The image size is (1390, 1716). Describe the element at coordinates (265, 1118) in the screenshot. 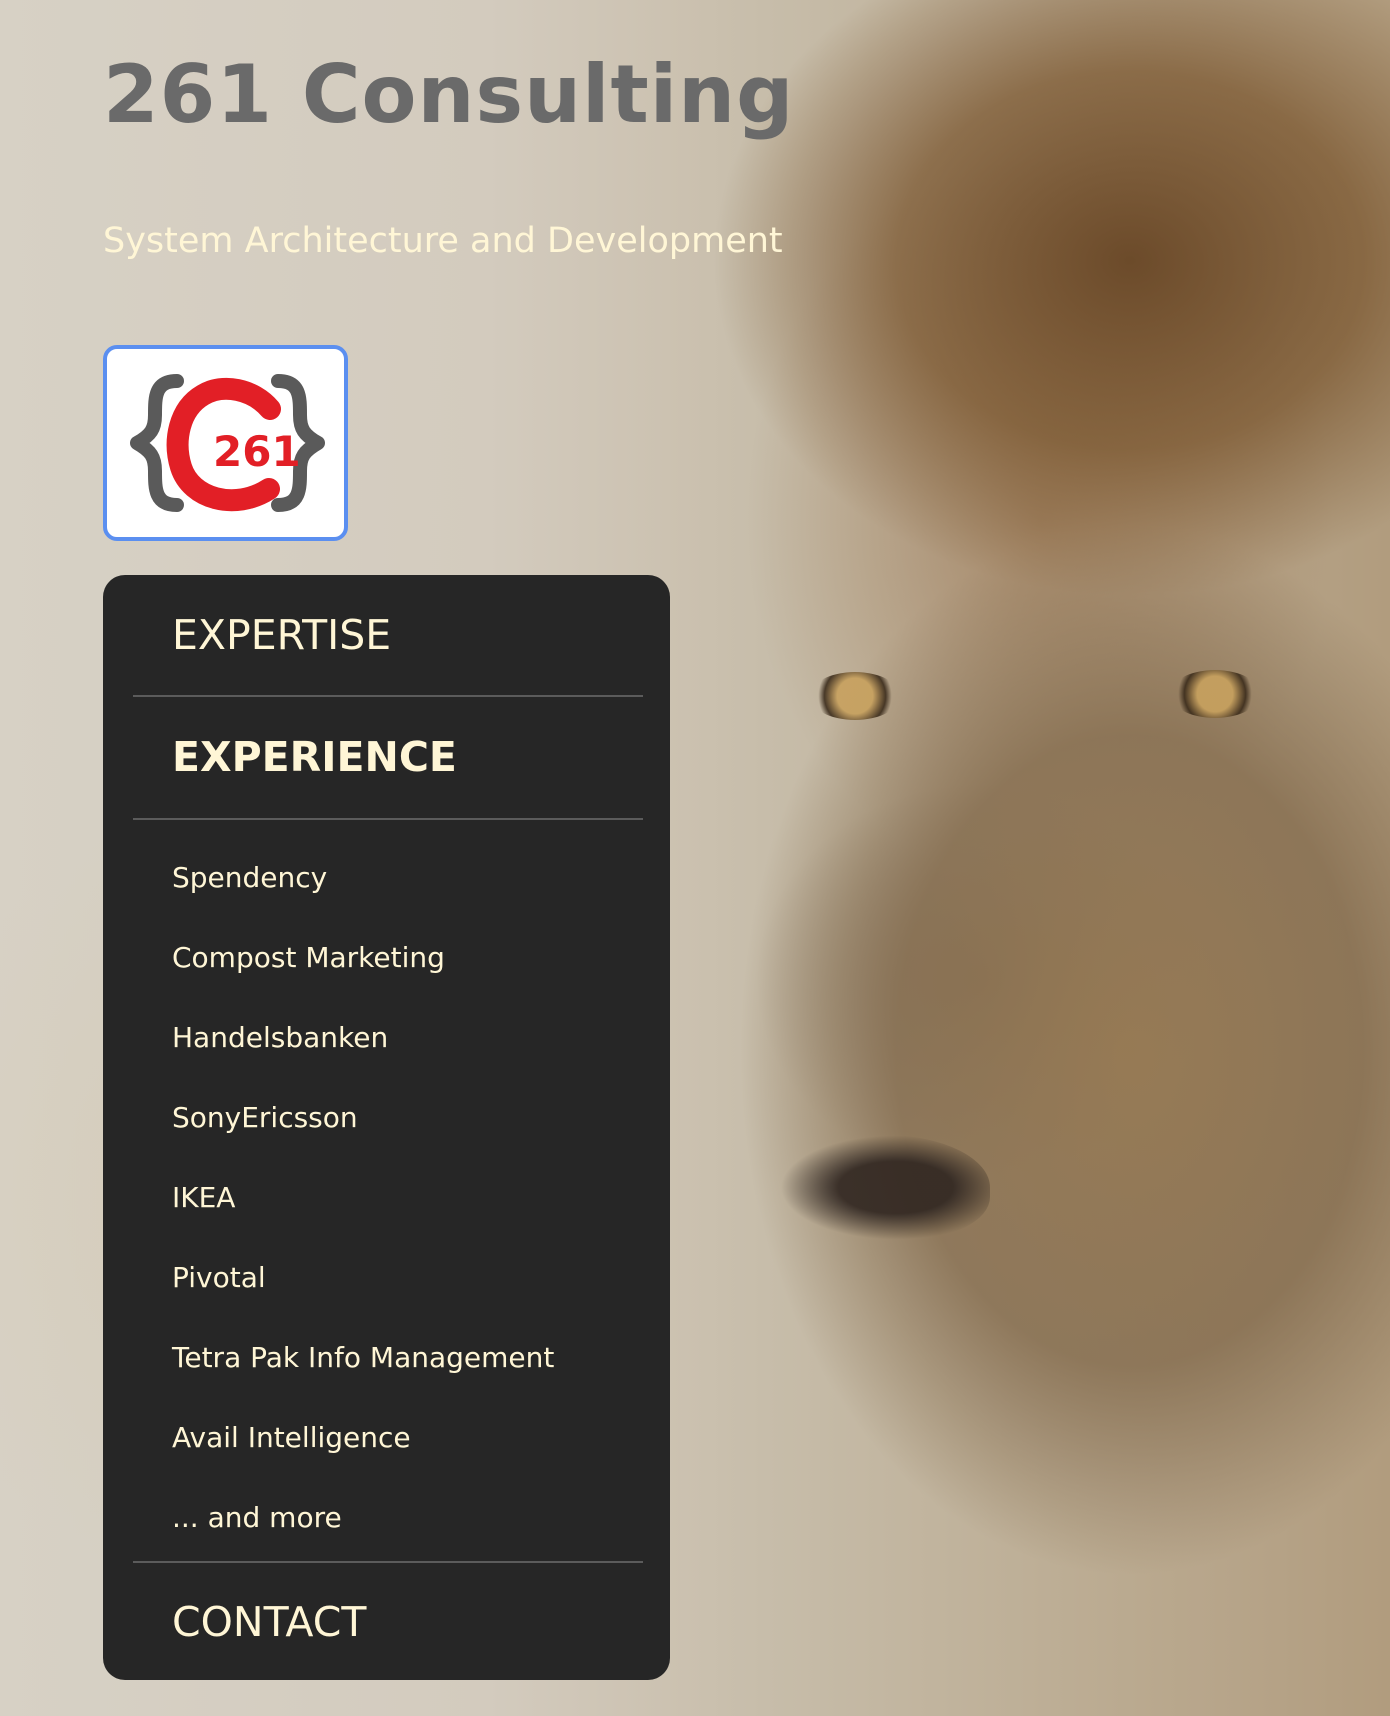

I see `subnav-item-label: SonyEricsson` at that location.